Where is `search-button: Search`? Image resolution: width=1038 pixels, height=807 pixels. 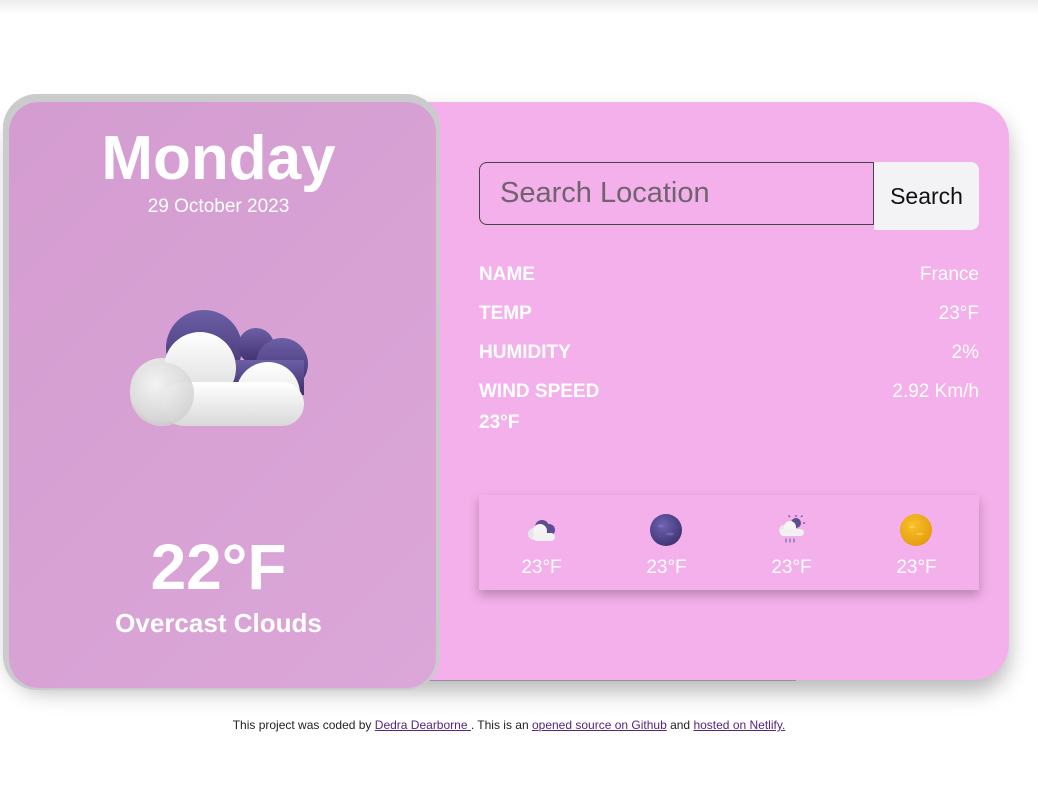 search-button: Search is located at coordinates (926, 196).